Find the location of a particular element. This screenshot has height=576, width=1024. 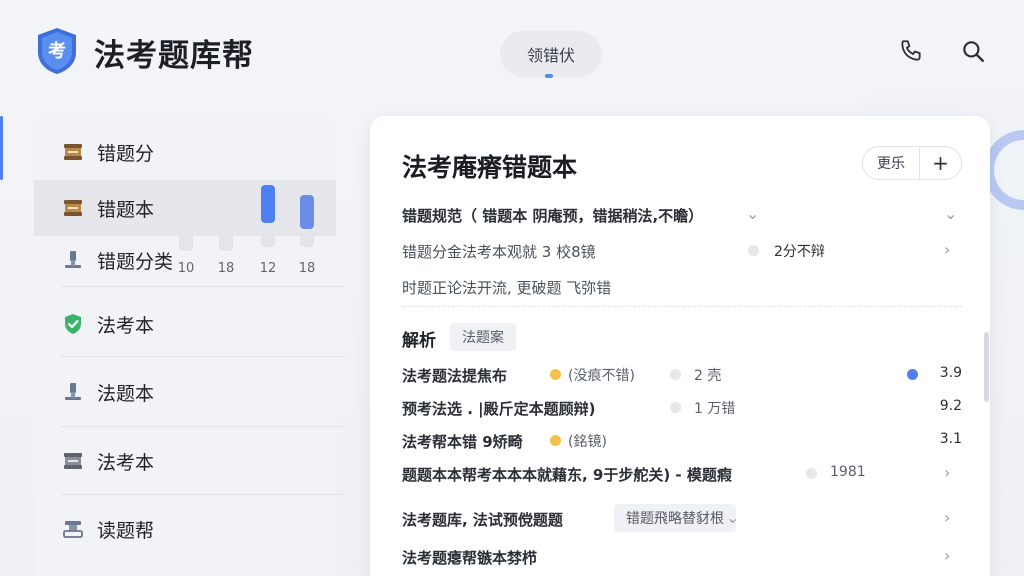

row-sub: 1 万错 is located at coordinates (715, 409).